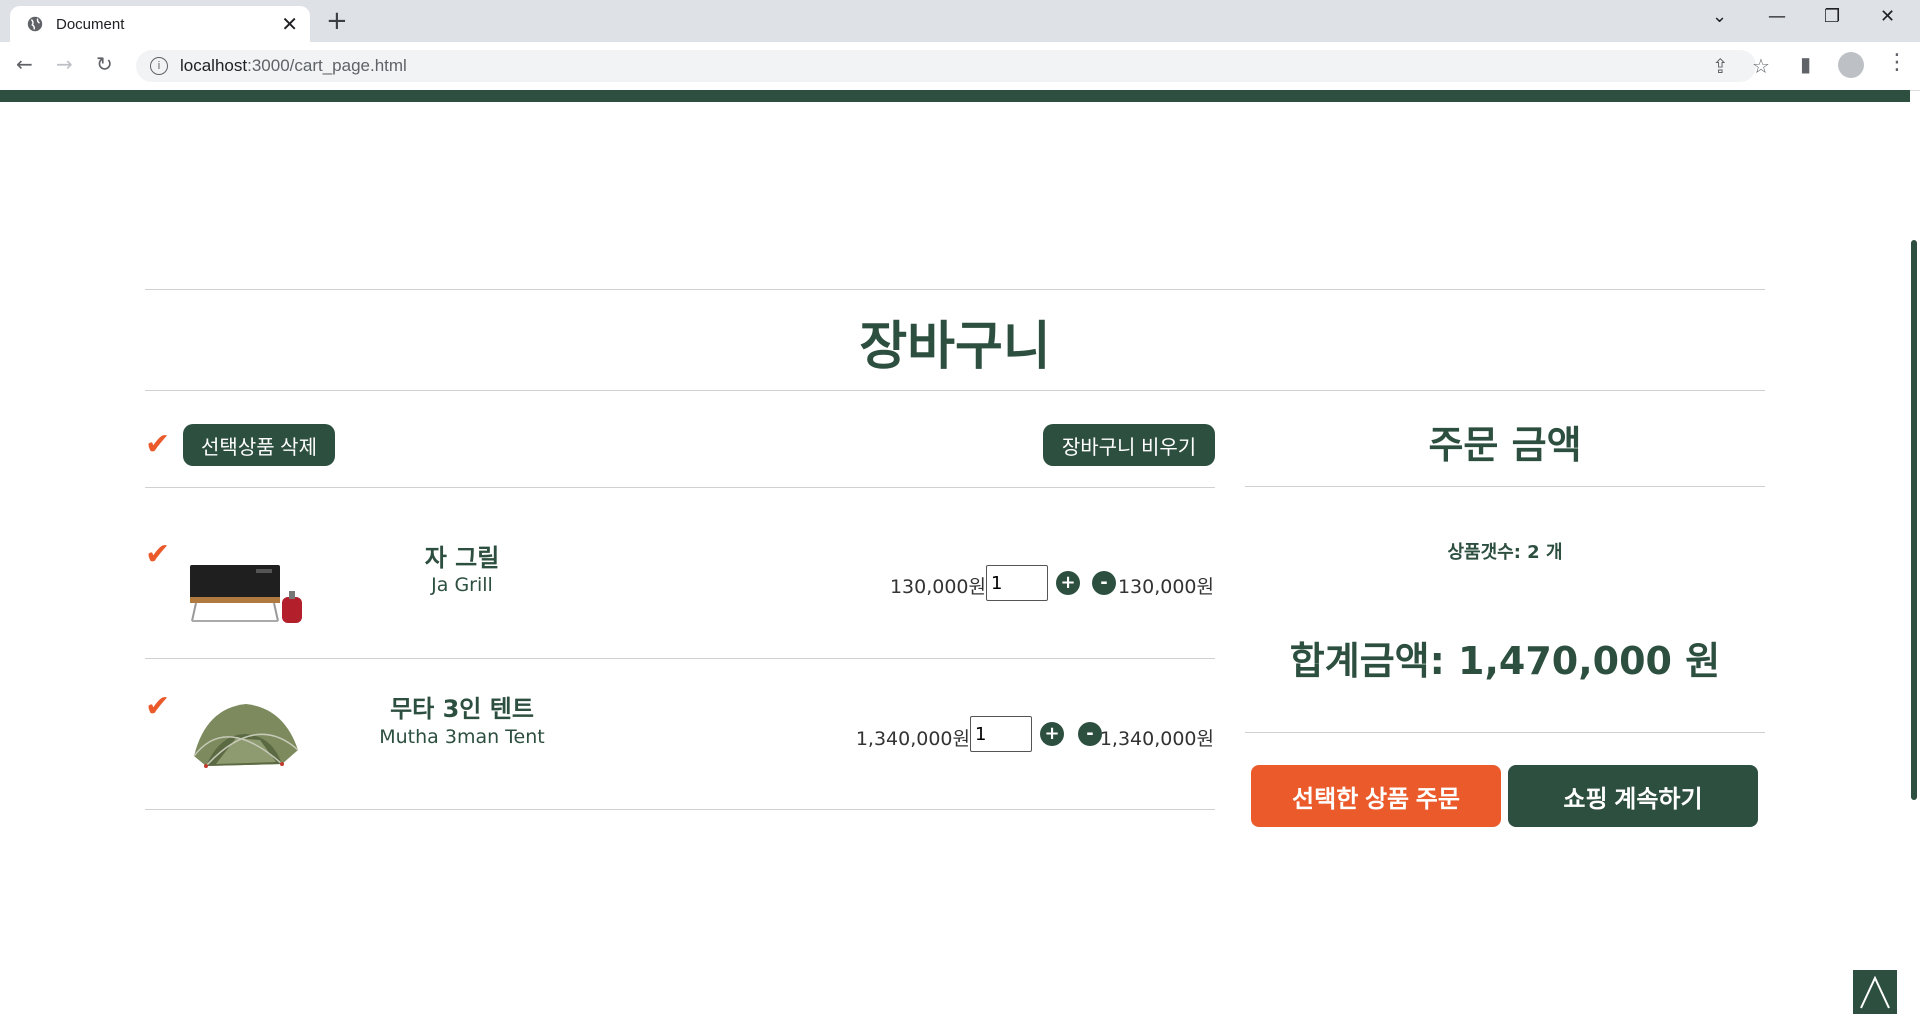 The image size is (1920, 1019). What do you see at coordinates (937, 587) in the screenshot?
I see `item-unit-price: 130,000원` at bounding box center [937, 587].